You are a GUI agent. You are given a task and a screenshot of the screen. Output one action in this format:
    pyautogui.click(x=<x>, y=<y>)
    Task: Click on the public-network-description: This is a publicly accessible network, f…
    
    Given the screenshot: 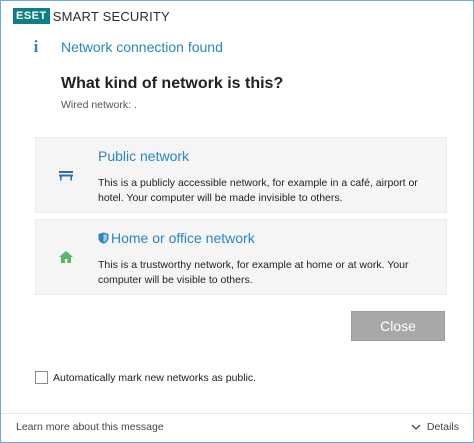 What is the action you would take?
    pyautogui.click(x=258, y=190)
    